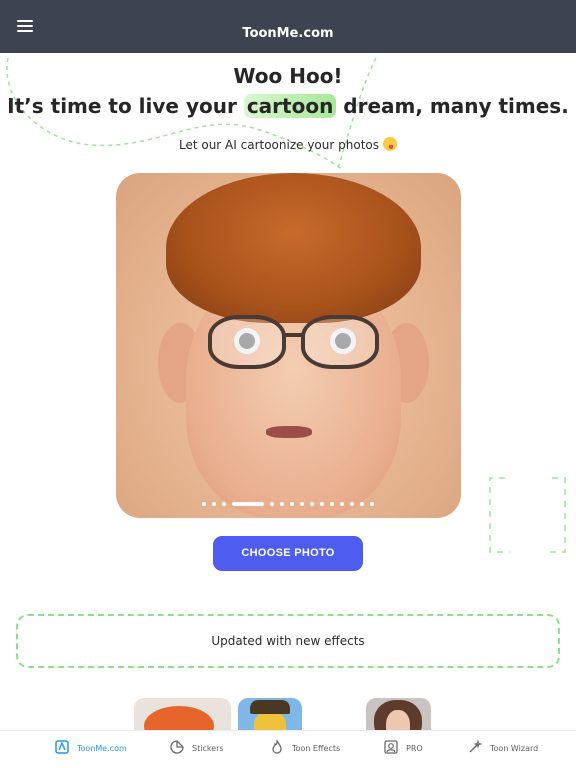 Image resolution: width=576 pixels, height=768 pixels. Describe the element at coordinates (102, 748) in the screenshot. I see `nav-item-label: ToonMe.com` at that location.